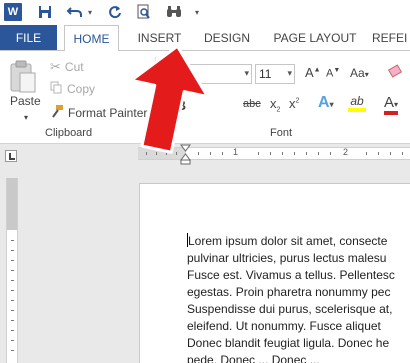  What do you see at coordinates (181, 105) in the screenshot?
I see `bold-button: B` at bounding box center [181, 105].